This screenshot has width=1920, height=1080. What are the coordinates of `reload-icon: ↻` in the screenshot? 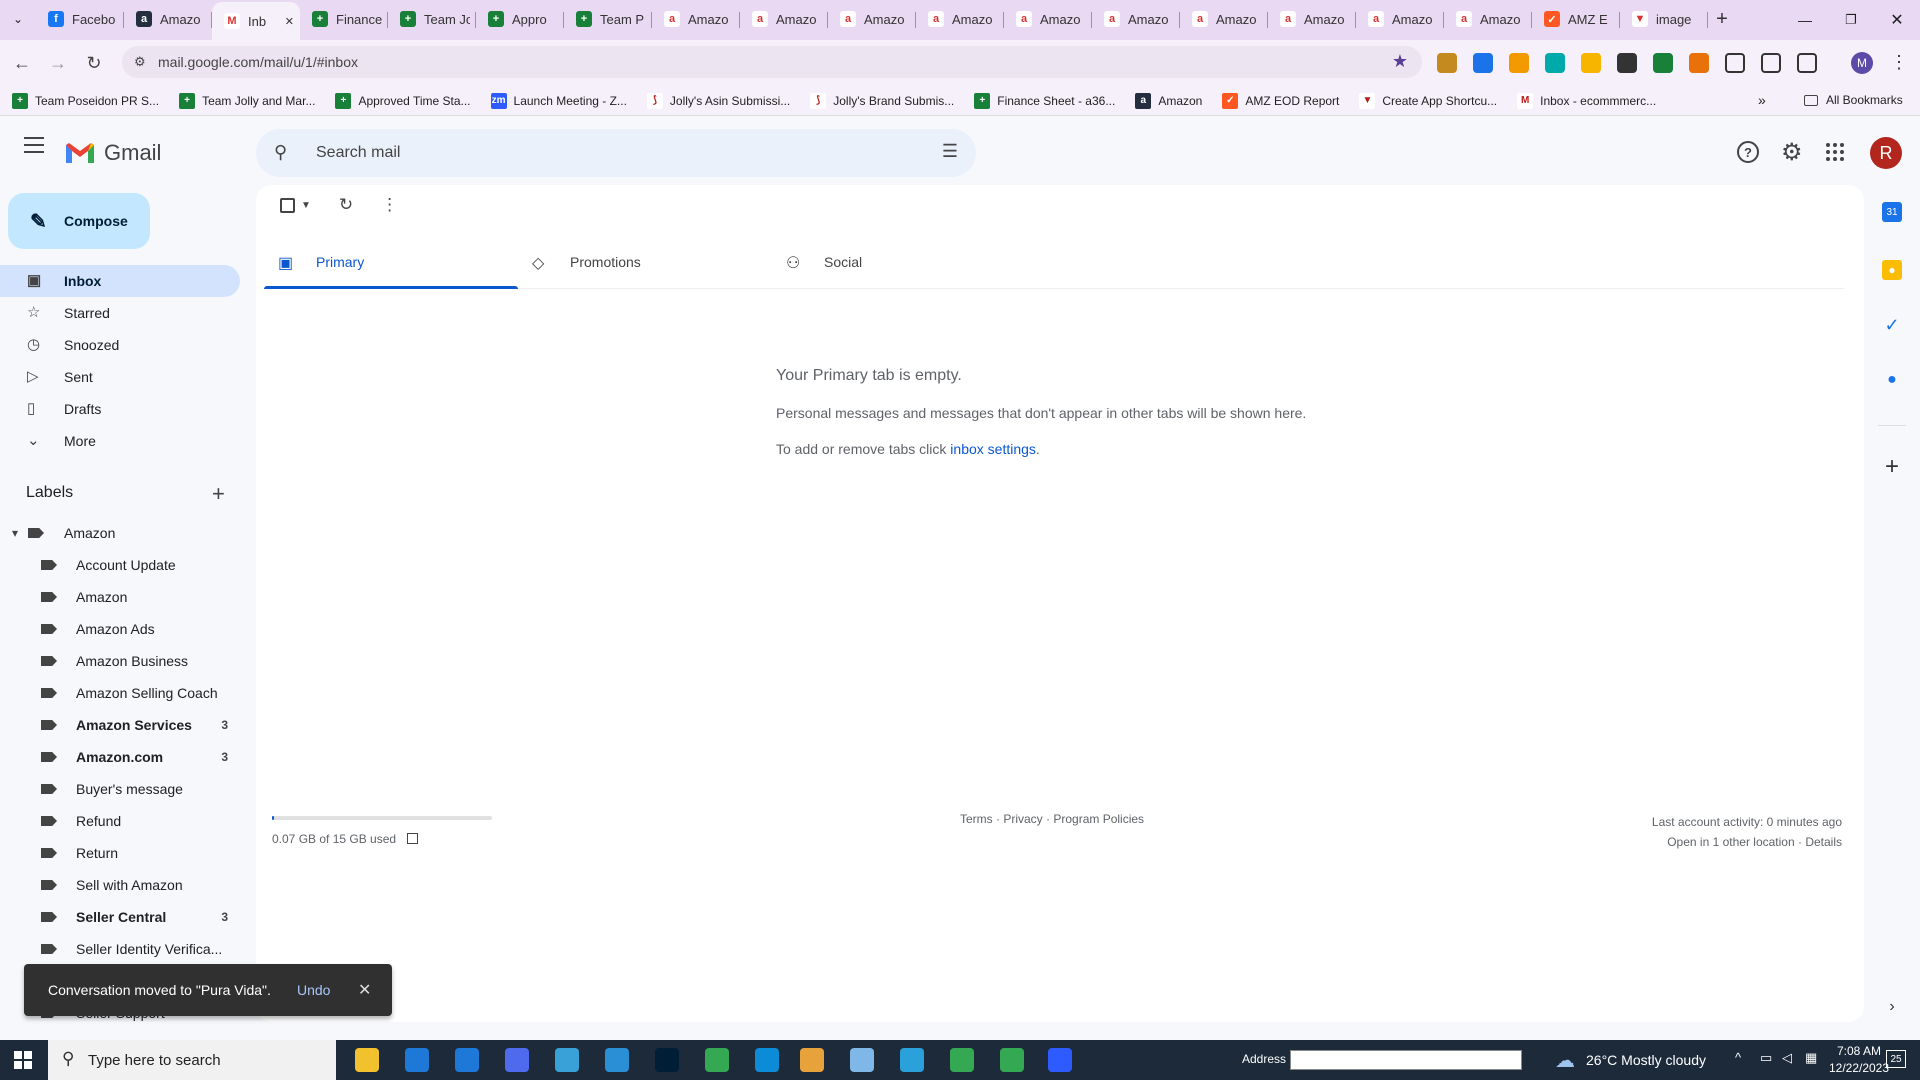 It's located at (94, 63).